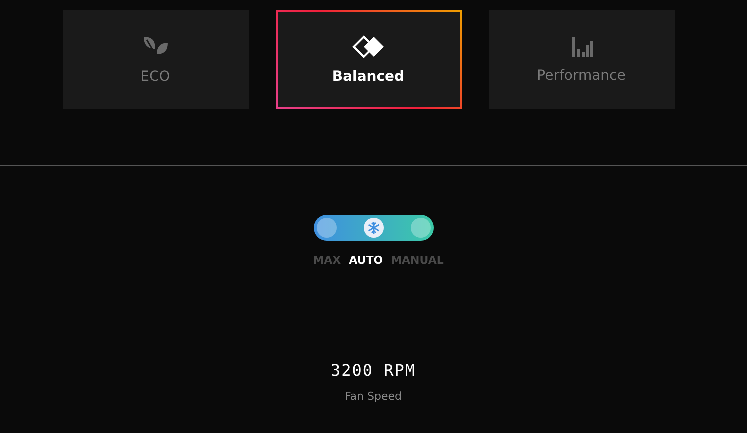 The height and width of the screenshot is (433, 747). What do you see at coordinates (155, 76) in the screenshot?
I see `mode-label: ECO` at bounding box center [155, 76].